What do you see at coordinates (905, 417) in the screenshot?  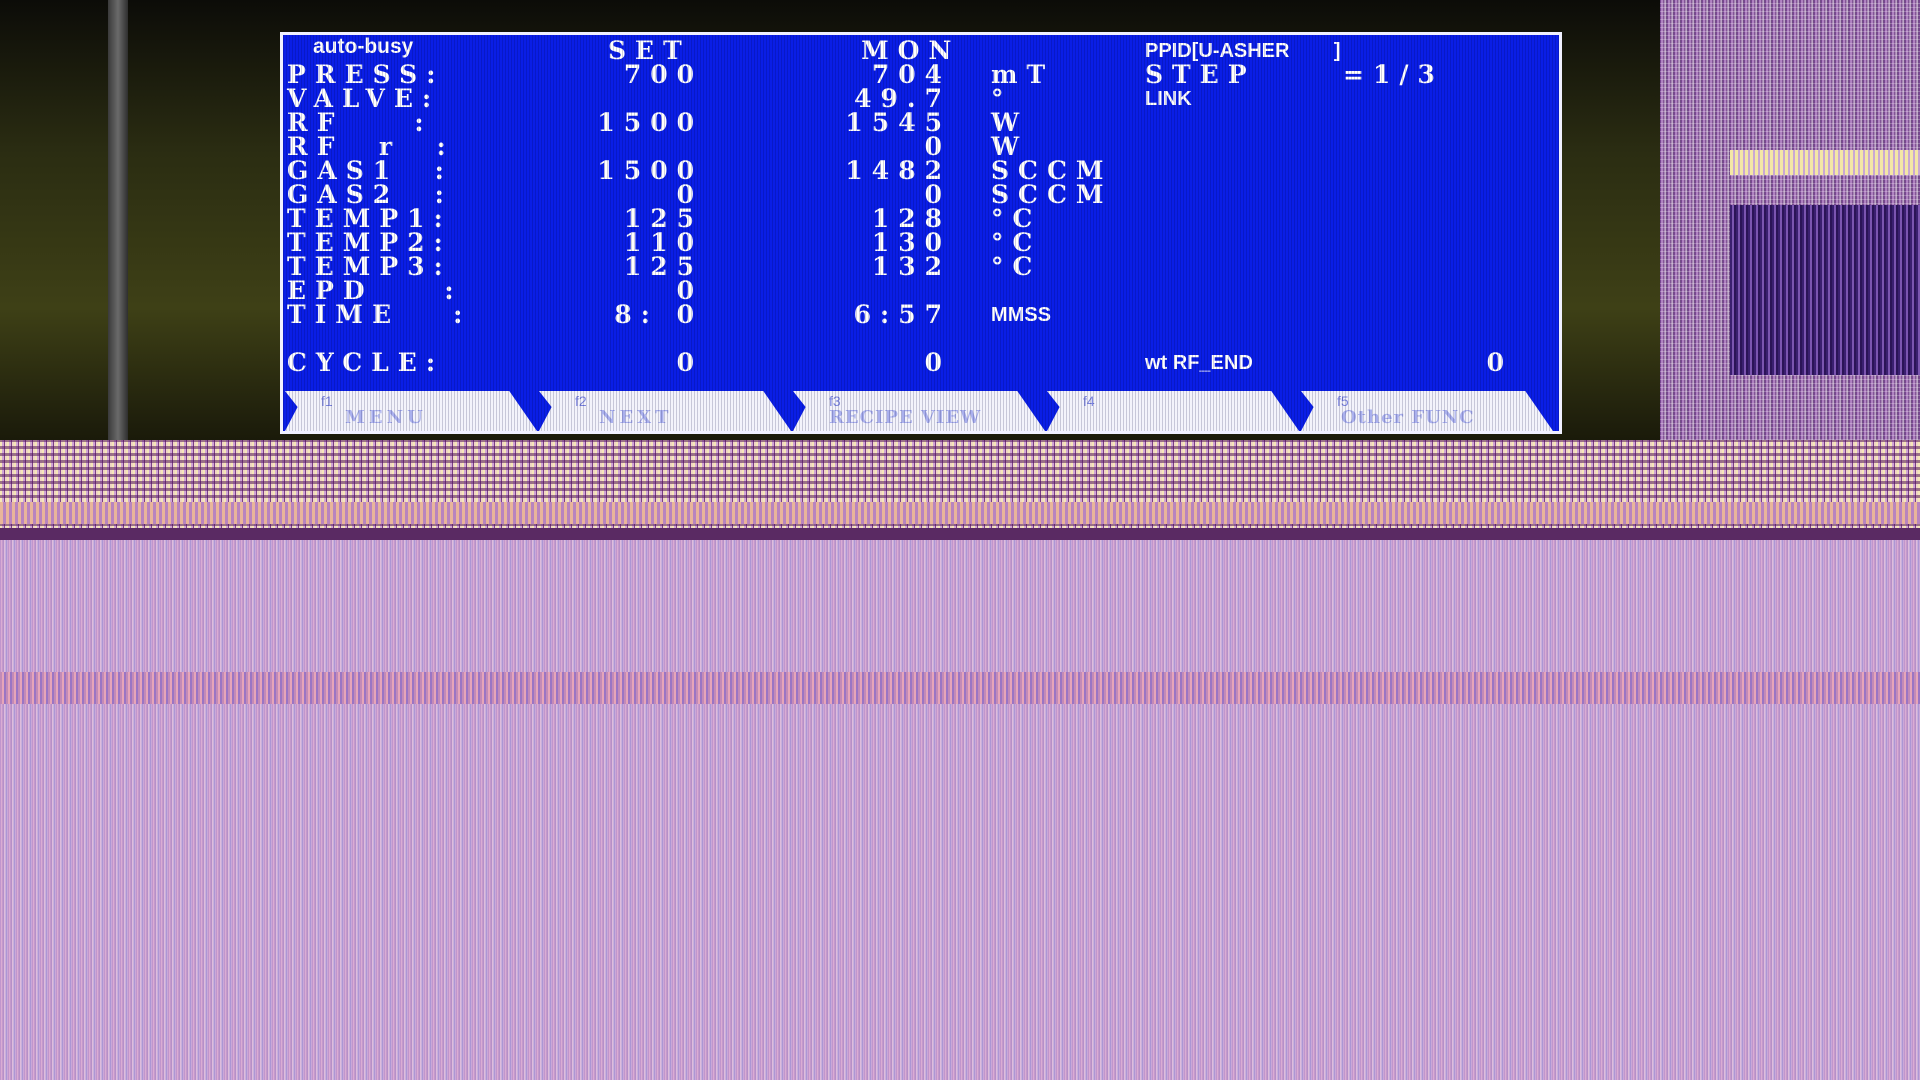 I see `fkey-label: RECIPE VIEW` at bounding box center [905, 417].